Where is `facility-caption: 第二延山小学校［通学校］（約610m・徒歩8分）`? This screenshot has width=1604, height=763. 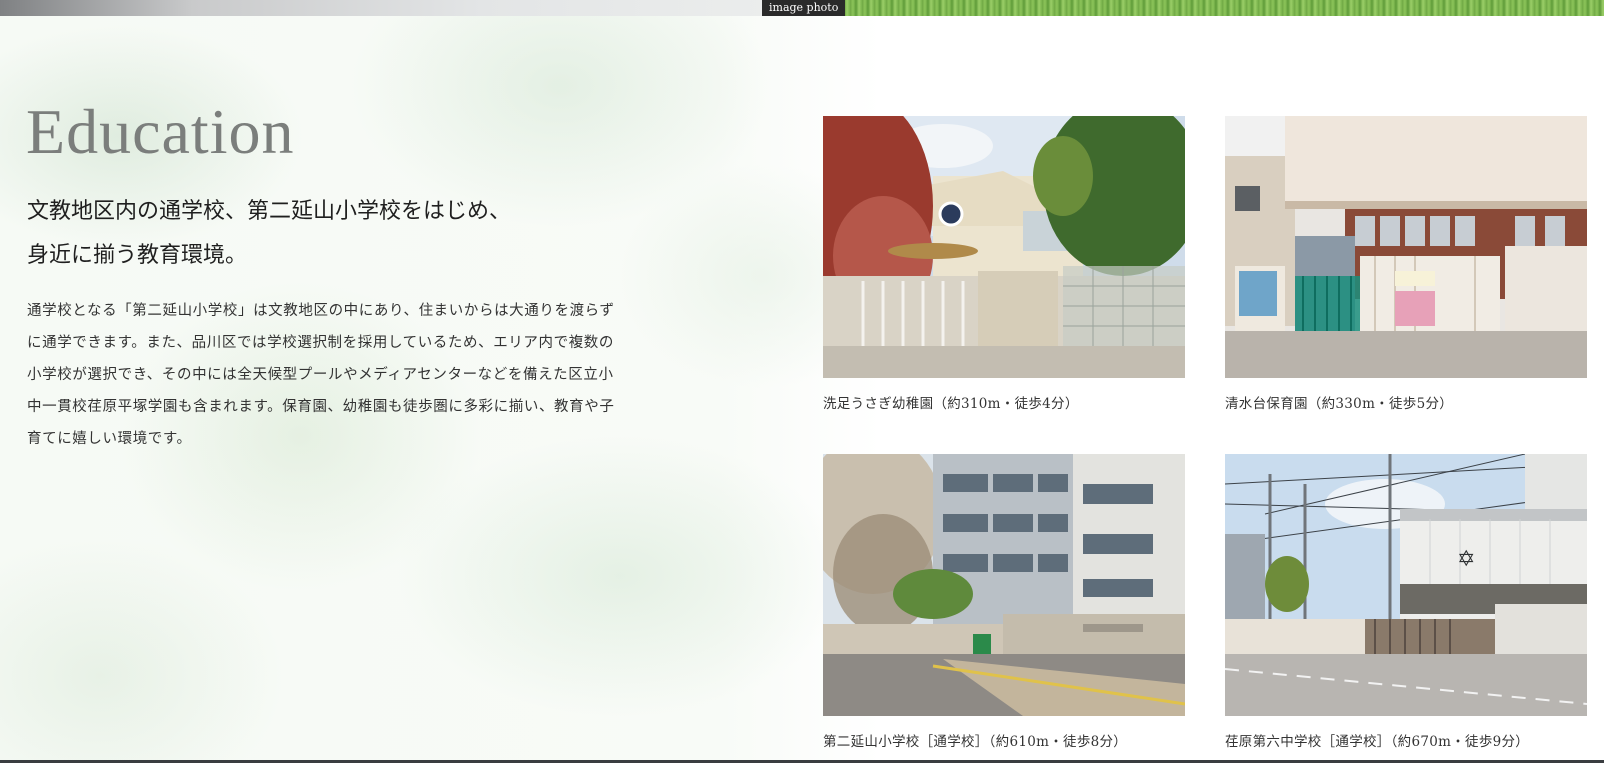
facility-caption: 第二延山小学校［通学校］（約610m・徒歩8分） is located at coordinates (975, 742).